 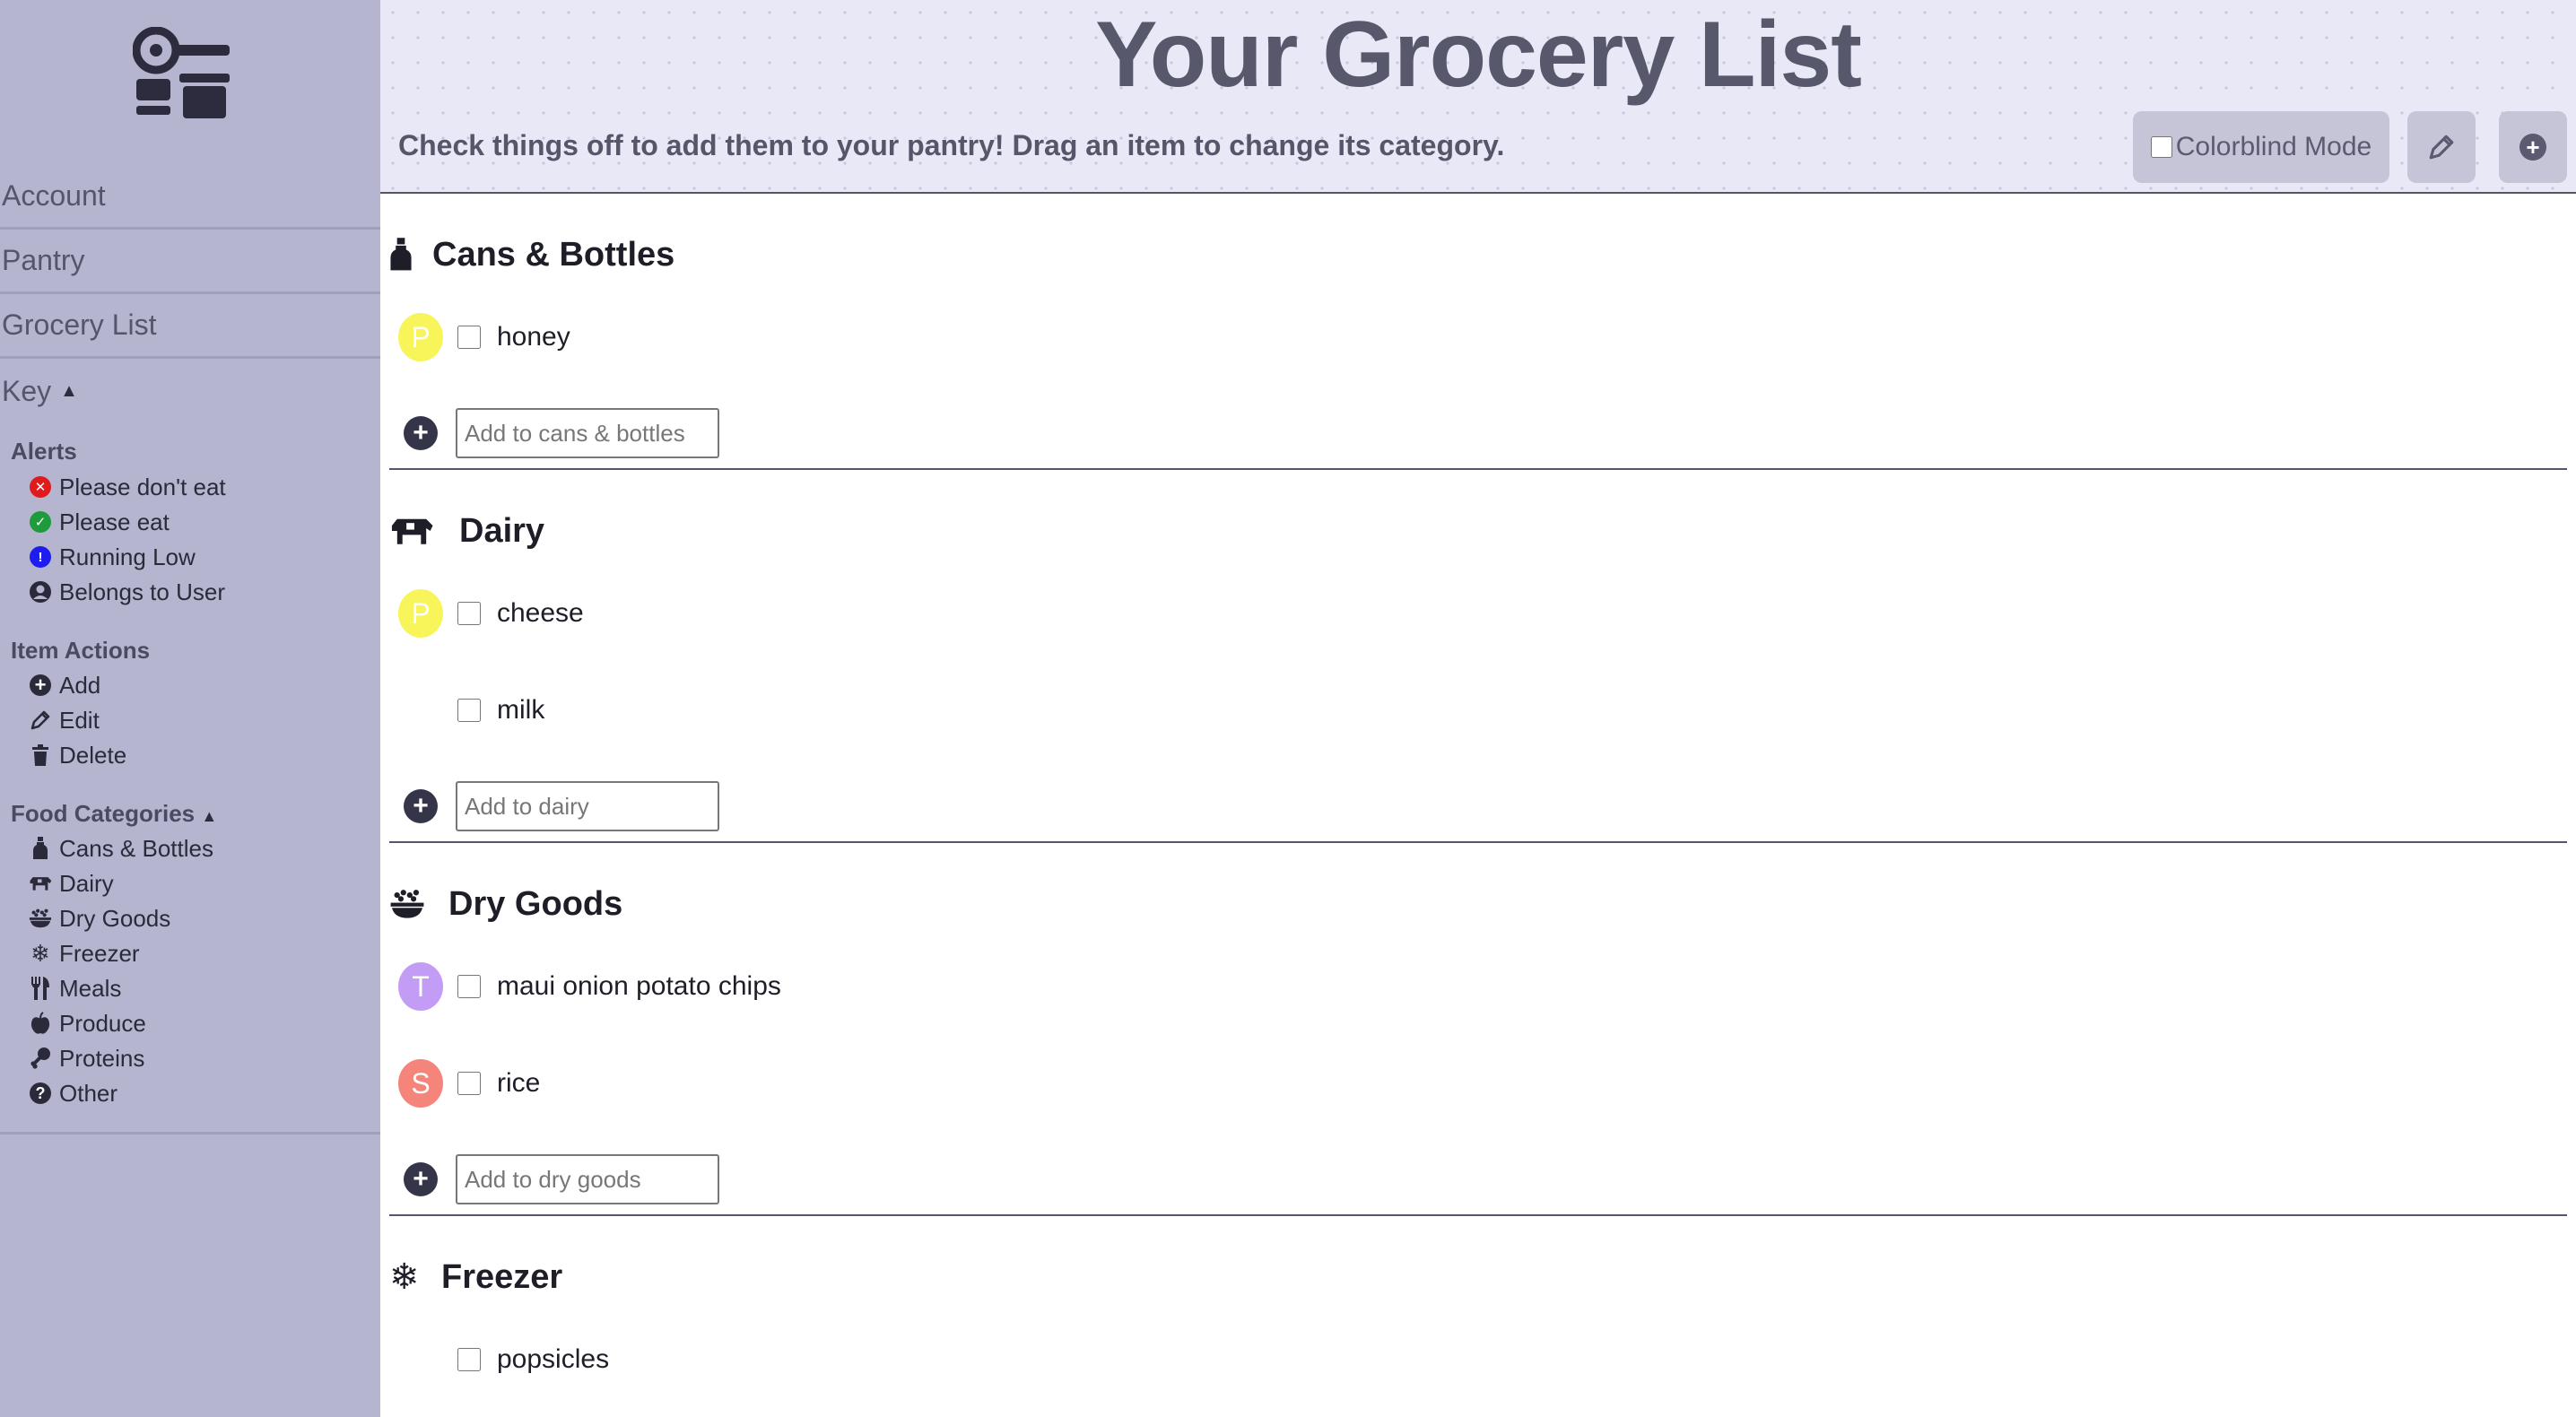 What do you see at coordinates (44, 451) in the screenshot?
I see `key-alerts-title: Alerts` at bounding box center [44, 451].